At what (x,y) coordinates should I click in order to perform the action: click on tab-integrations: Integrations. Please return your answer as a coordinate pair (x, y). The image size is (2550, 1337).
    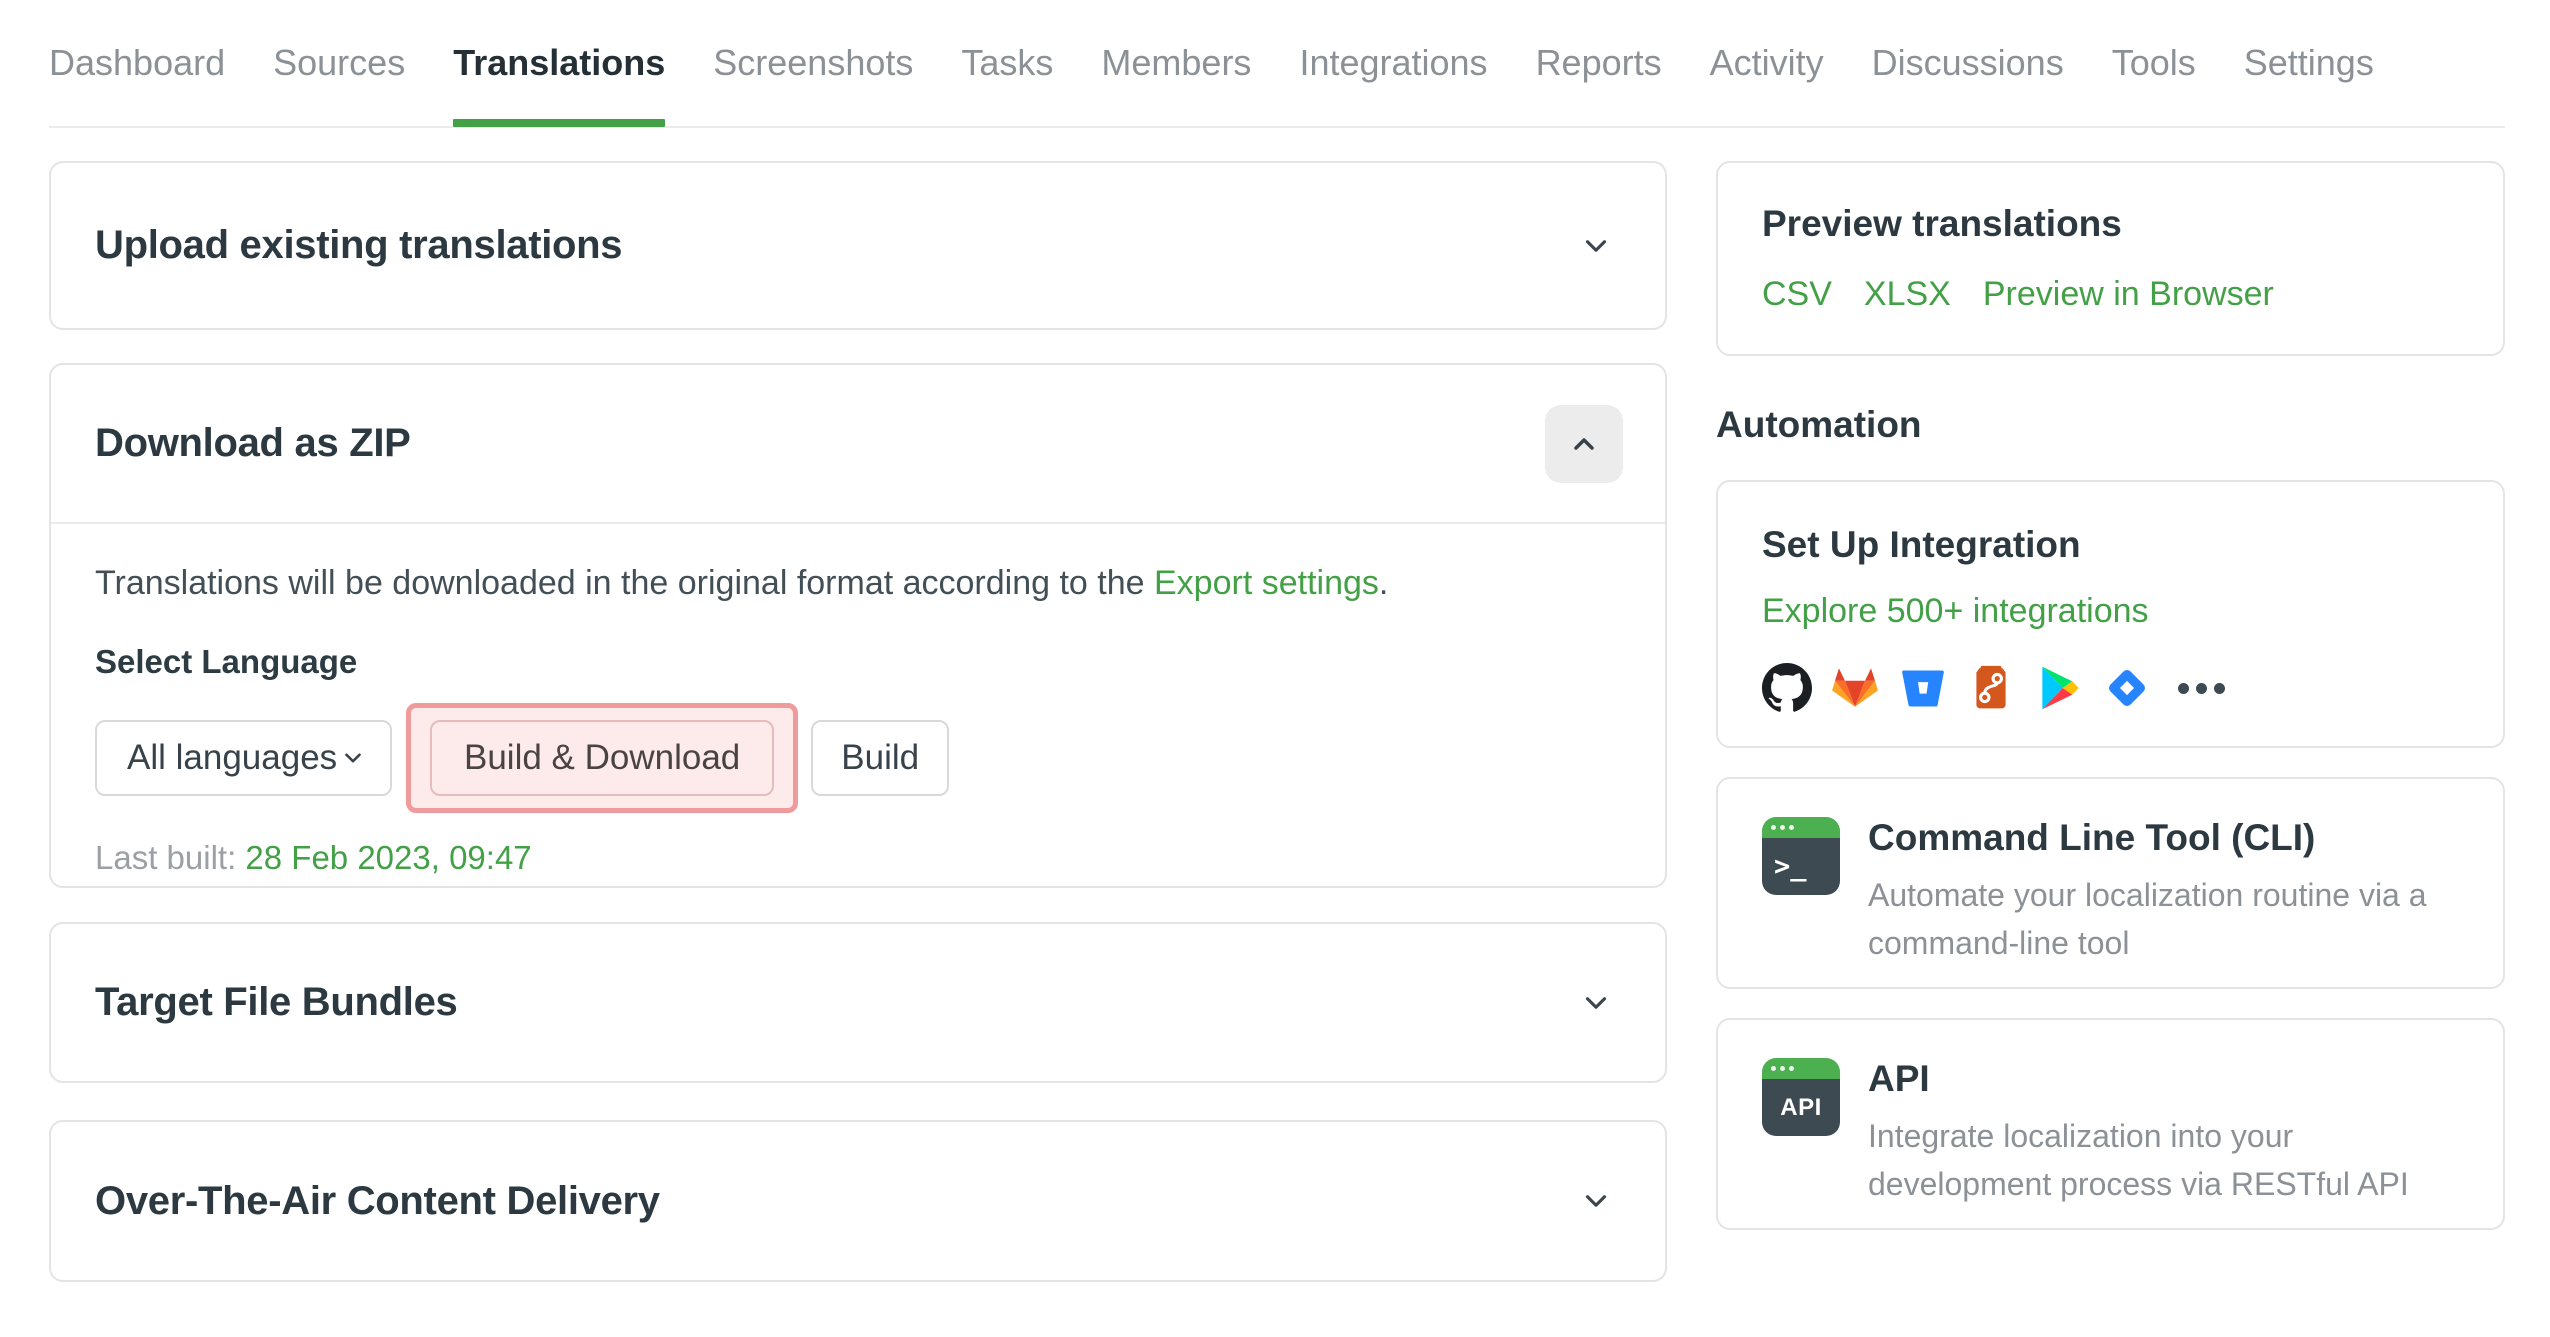
    Looking at the image, I should click on (1393, 63).